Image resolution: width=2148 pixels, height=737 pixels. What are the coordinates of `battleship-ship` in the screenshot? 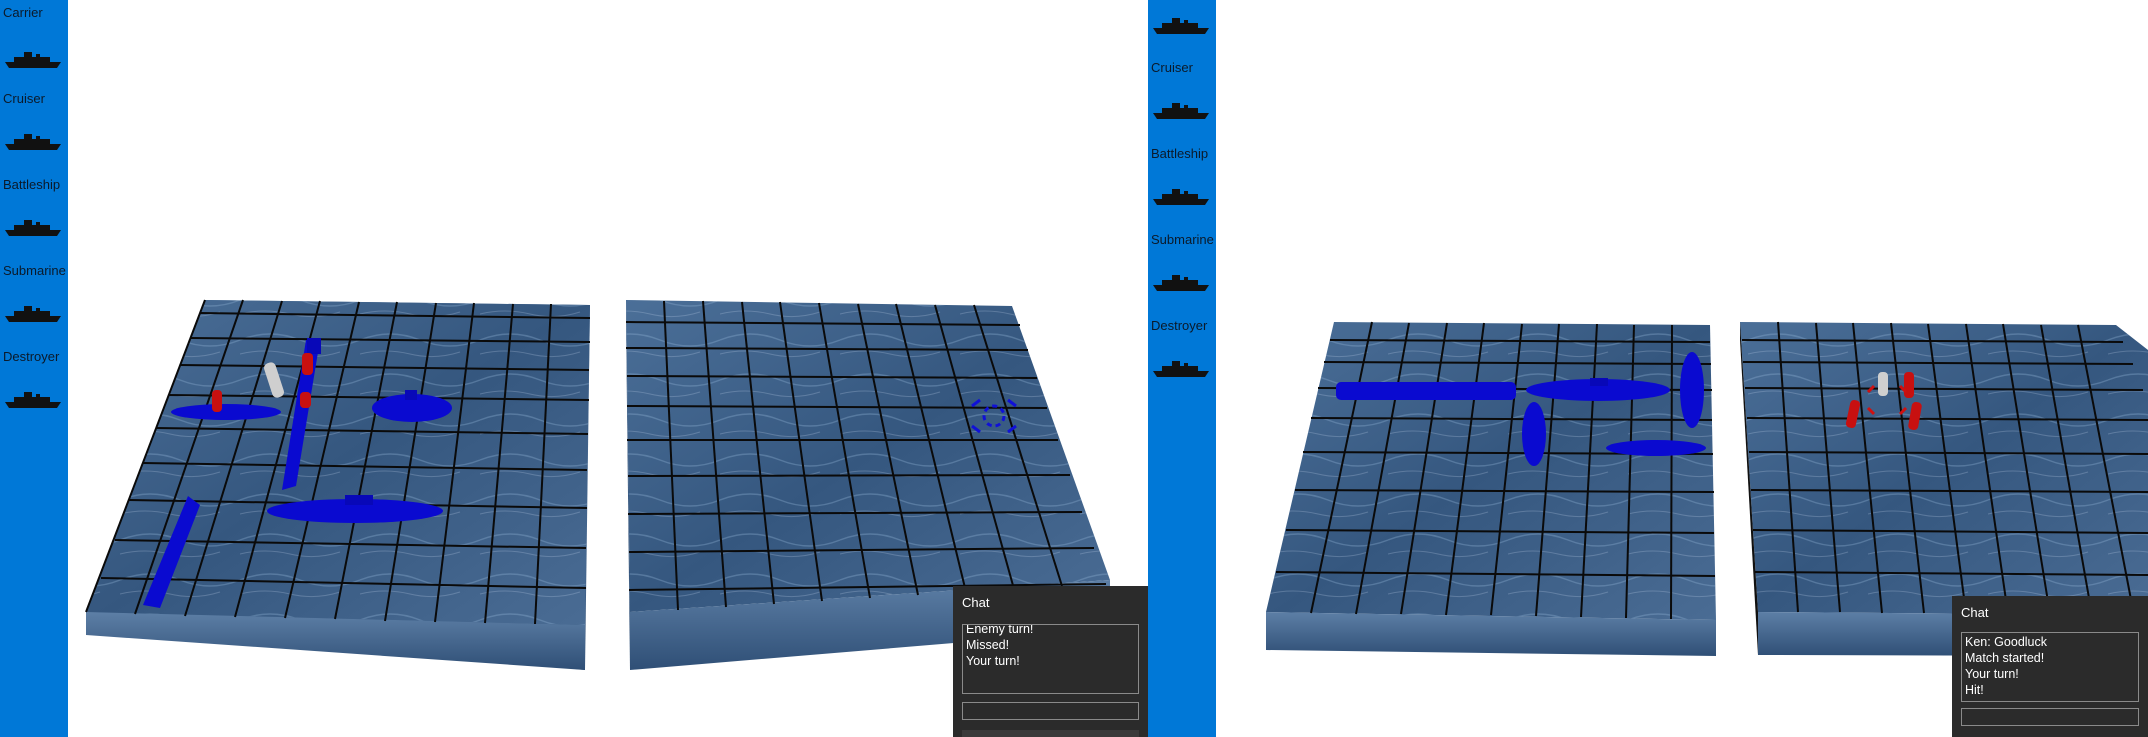 It's located at (1656, 448).